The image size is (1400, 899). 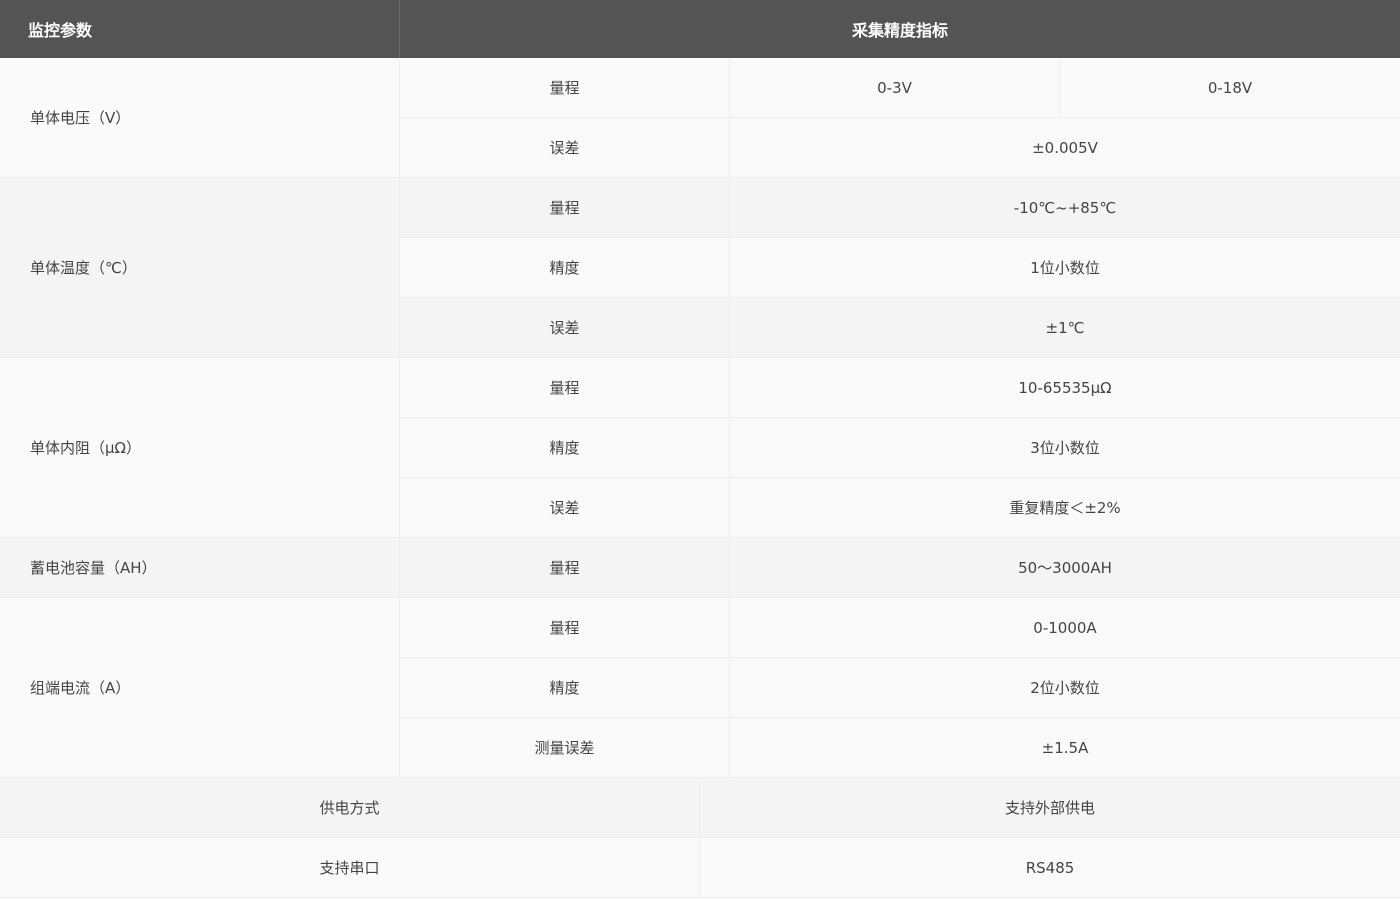 What do you see at coordinates (1065, 208) in the screenshot?
I see `temperature-range-value: -10℃~+85℃` at bounding box center [1065, 208].